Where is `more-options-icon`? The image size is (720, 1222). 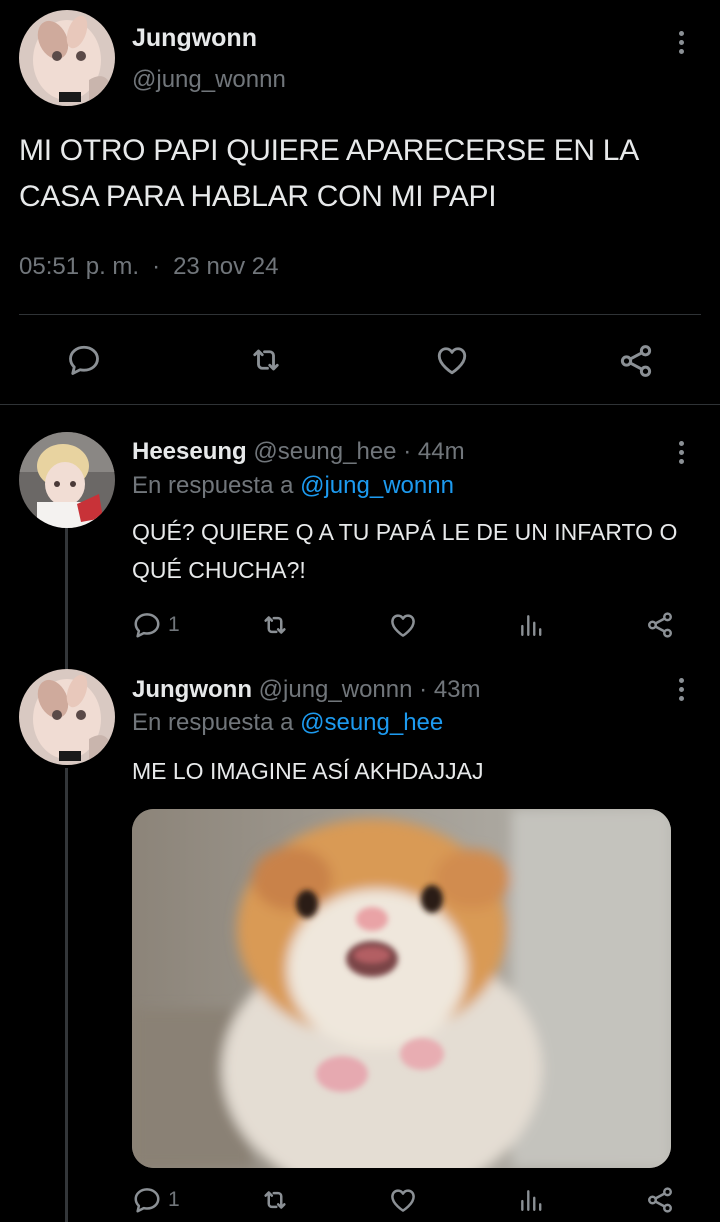 more-options-icon is located at coordinates (681, 689).